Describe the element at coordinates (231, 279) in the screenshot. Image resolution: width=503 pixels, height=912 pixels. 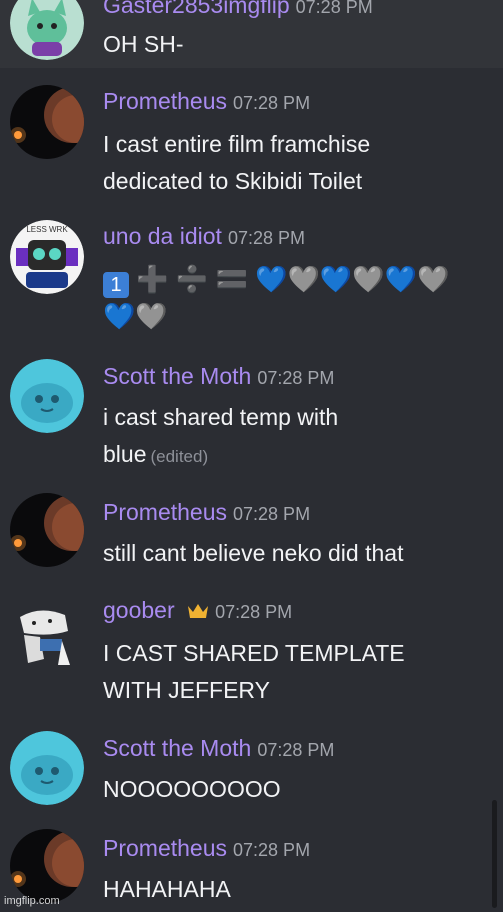
I see `equals-emoji: 🟰` at that location.